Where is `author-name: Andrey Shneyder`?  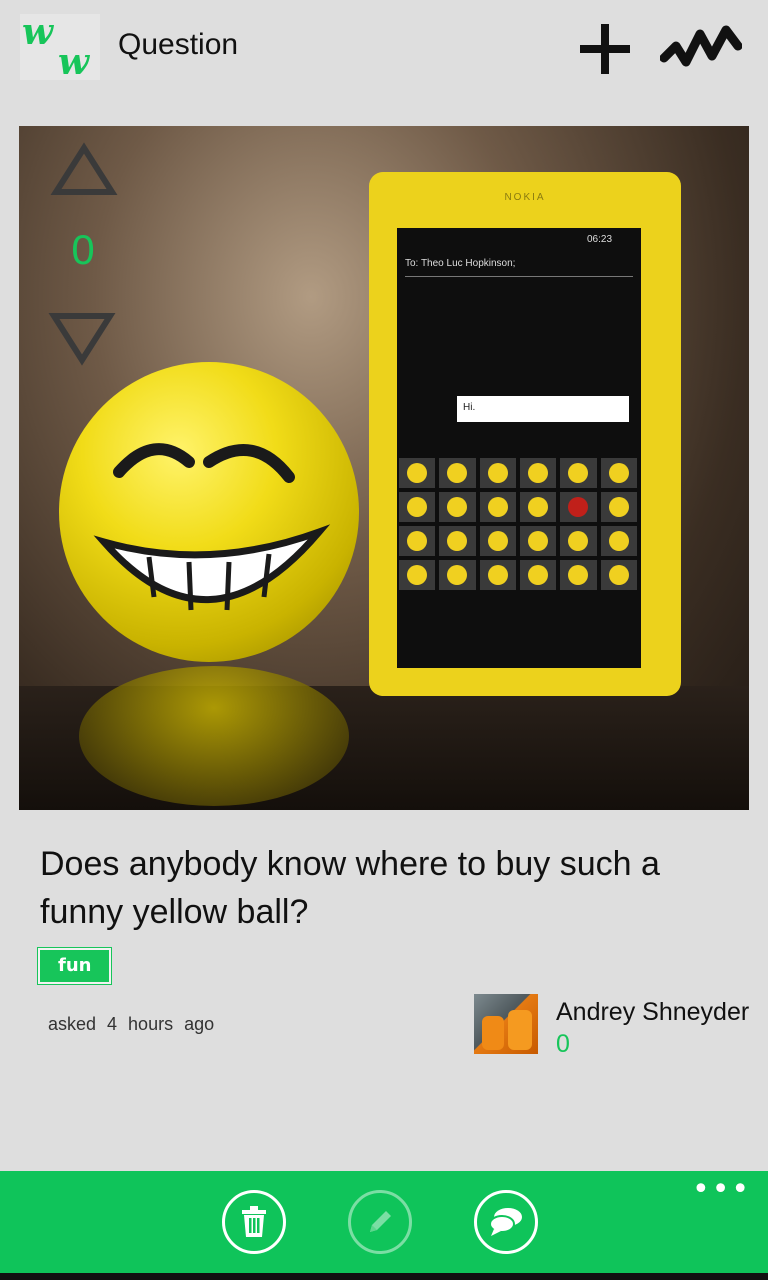
author-name: Andrey Shneyder is located at coordinates (652, 1012).